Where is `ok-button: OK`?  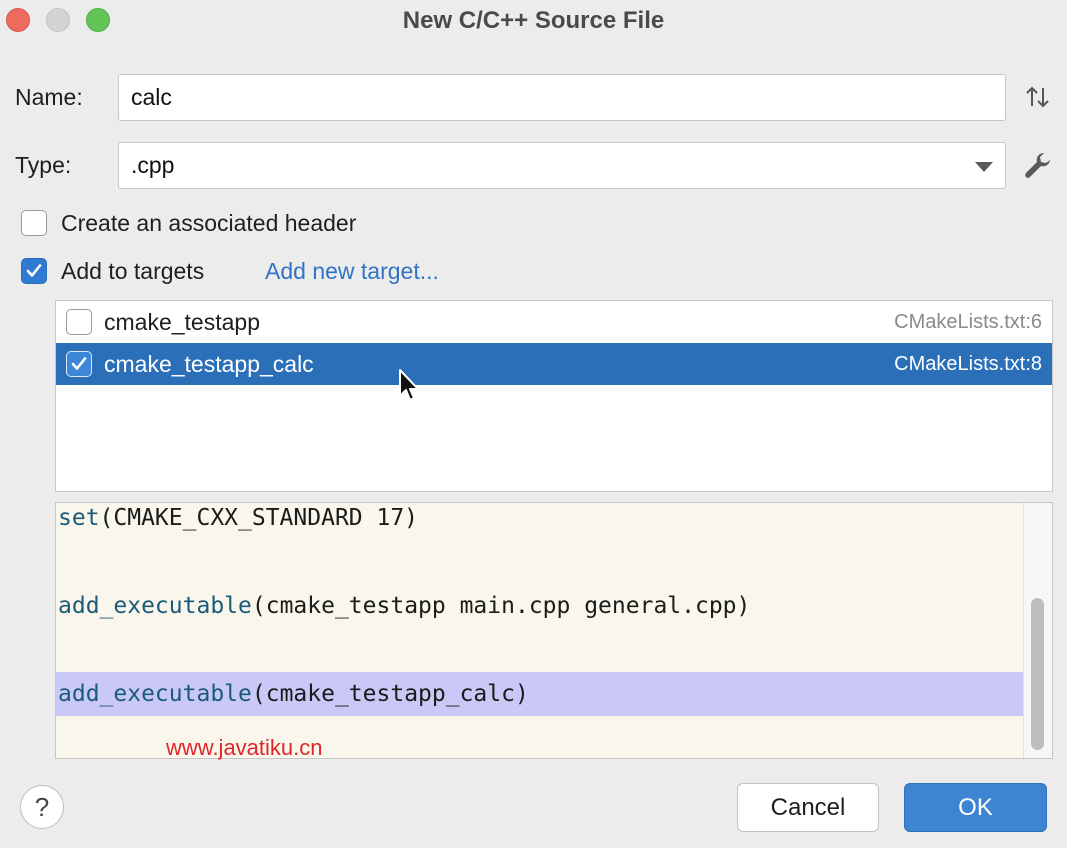
ok-button: OK is located at coordinates (975, 807).